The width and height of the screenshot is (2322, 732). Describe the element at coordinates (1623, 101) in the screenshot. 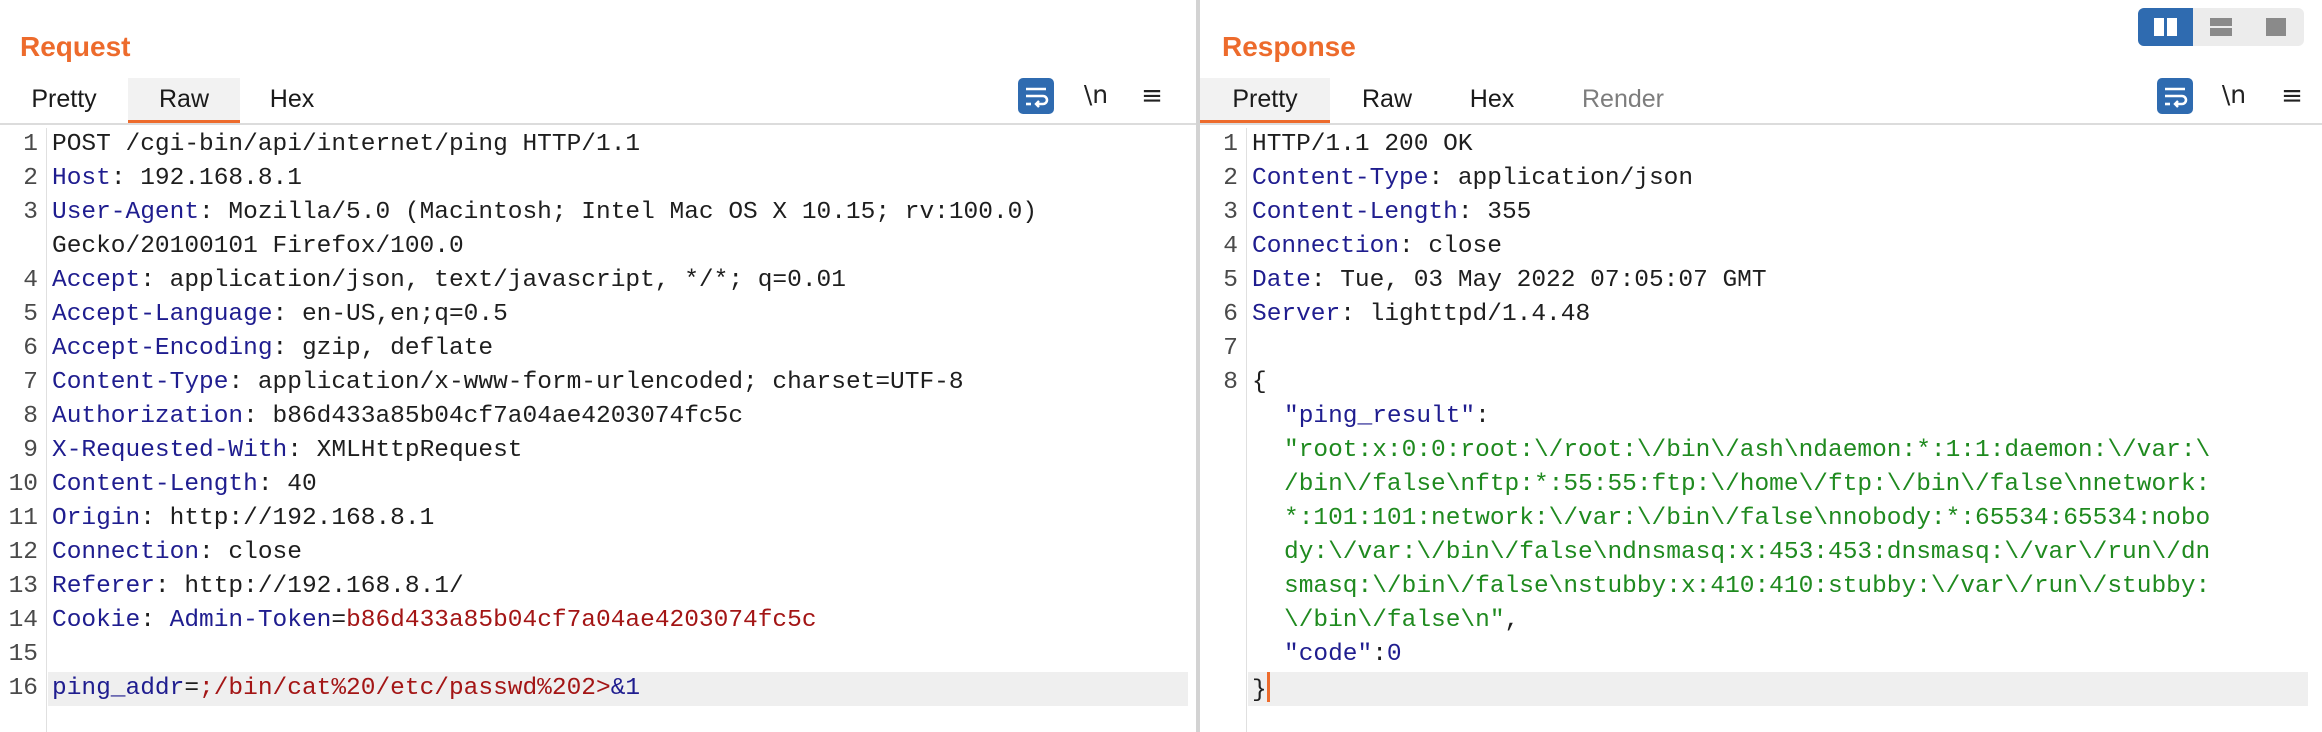

I see `tab-render: Render` at that location.